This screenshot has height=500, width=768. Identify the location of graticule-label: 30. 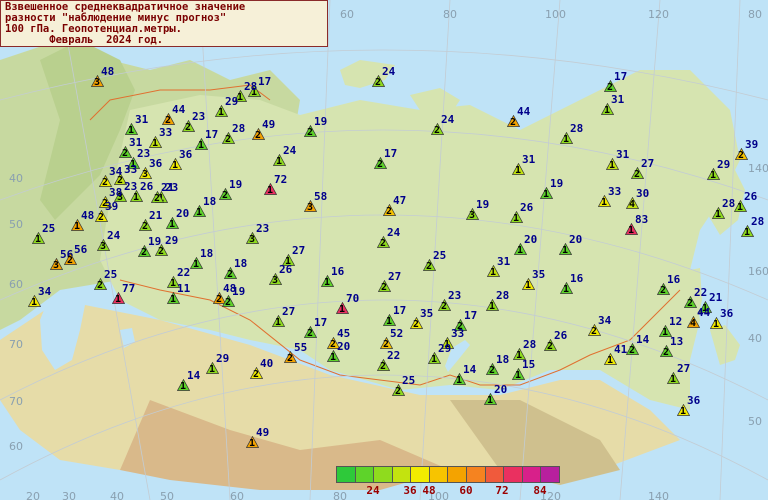
(69, 495).